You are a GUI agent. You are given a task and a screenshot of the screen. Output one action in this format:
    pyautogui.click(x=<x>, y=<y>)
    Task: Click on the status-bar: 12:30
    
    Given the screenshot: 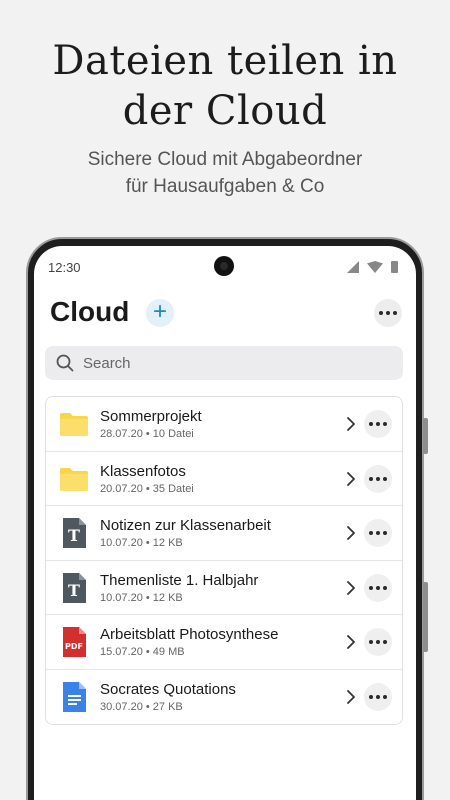 What is the action you would take?
    pyautogui.click(x=225, y=266)
    